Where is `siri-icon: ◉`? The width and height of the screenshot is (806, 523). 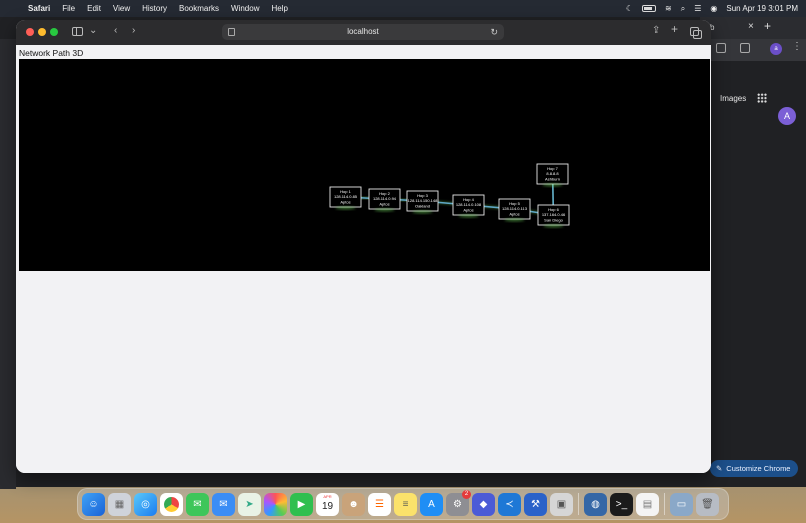
siri-icon: ◉ is located at coordinates (713, 8).